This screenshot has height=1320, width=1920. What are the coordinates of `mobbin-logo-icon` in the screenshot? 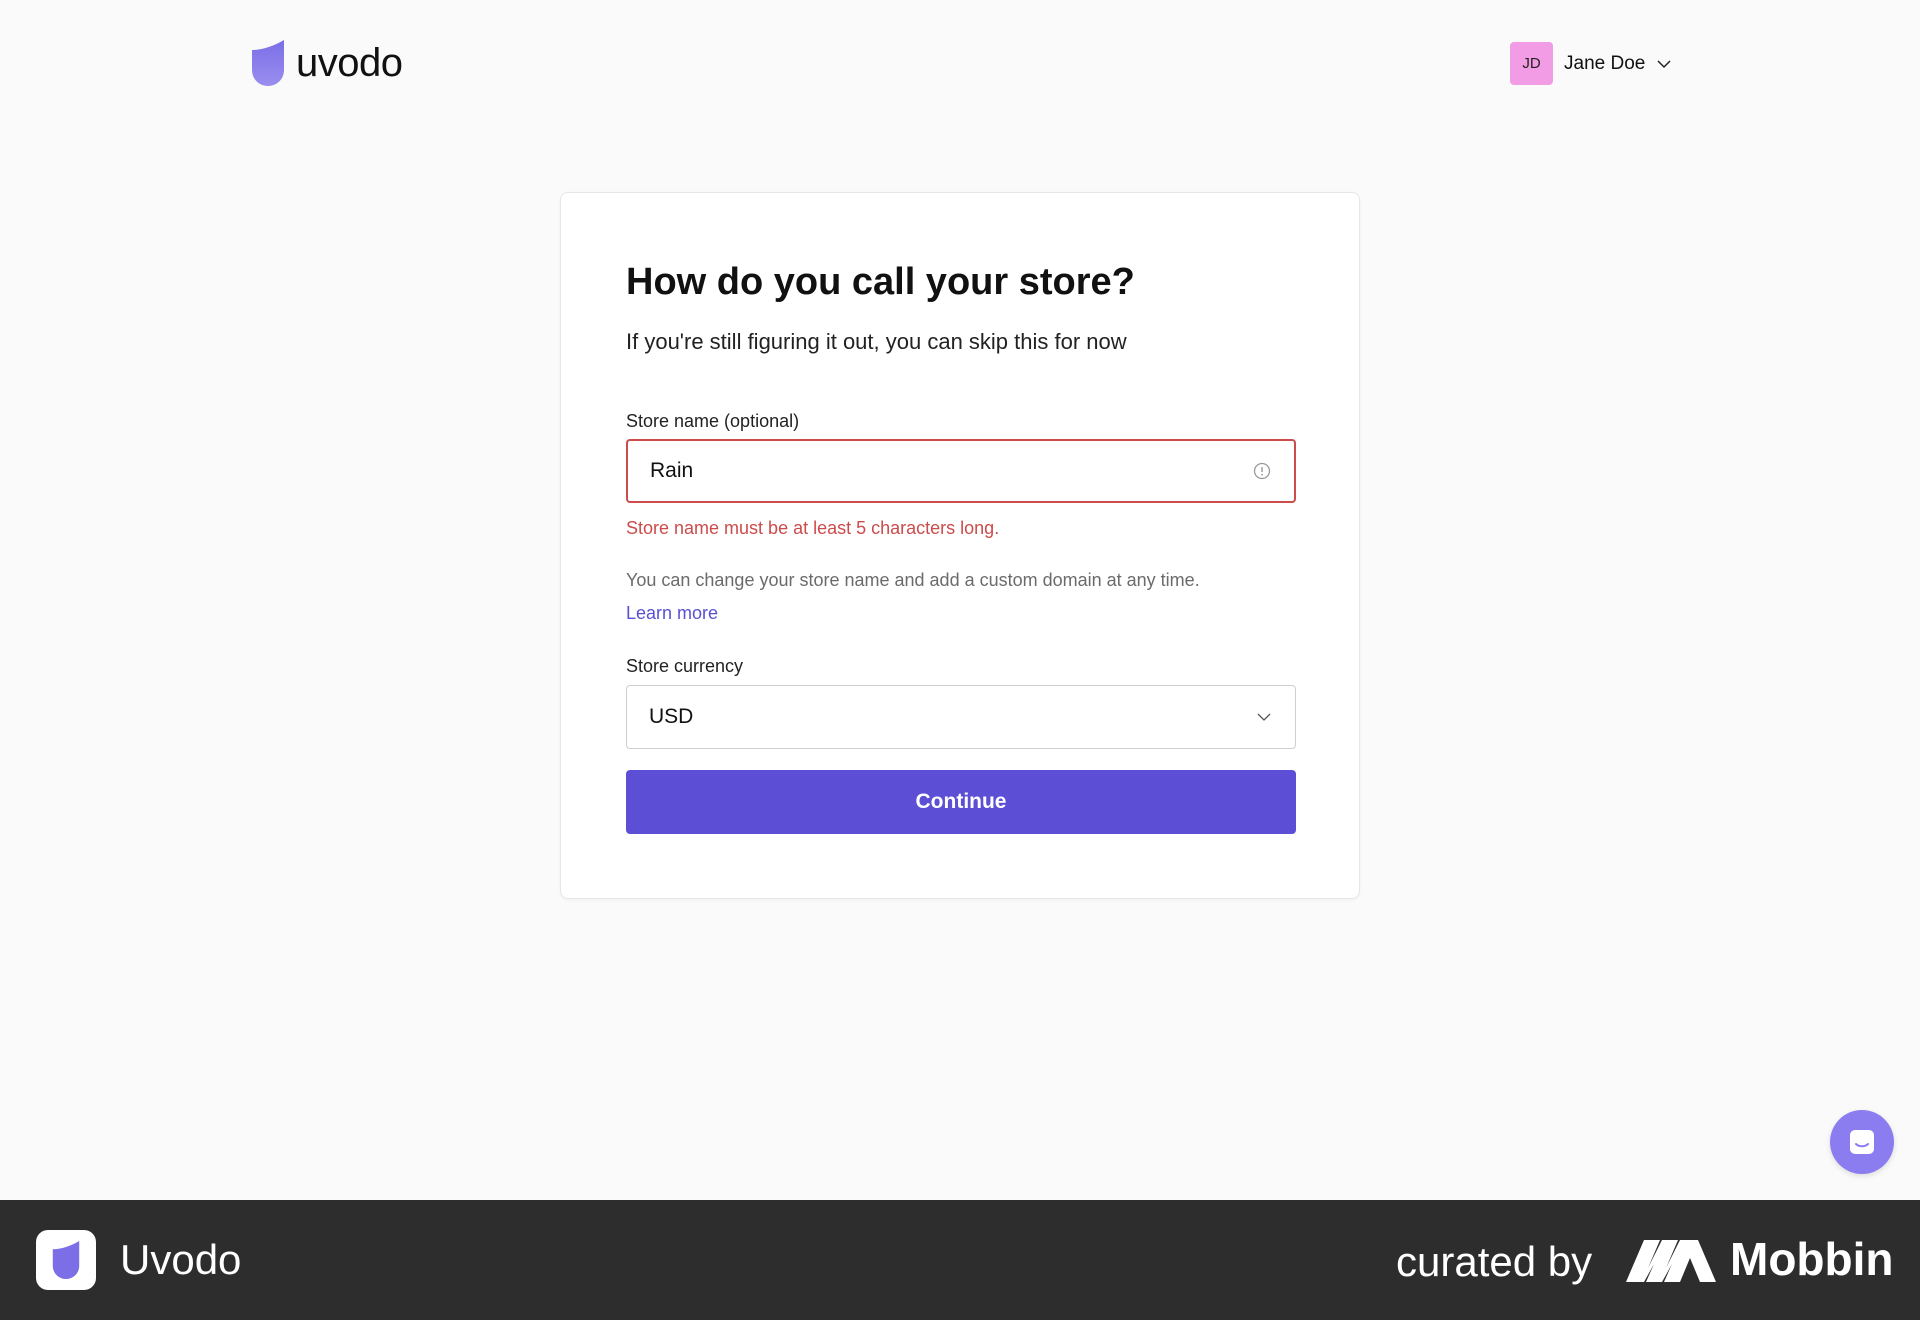 It's located at (1671, 1261).